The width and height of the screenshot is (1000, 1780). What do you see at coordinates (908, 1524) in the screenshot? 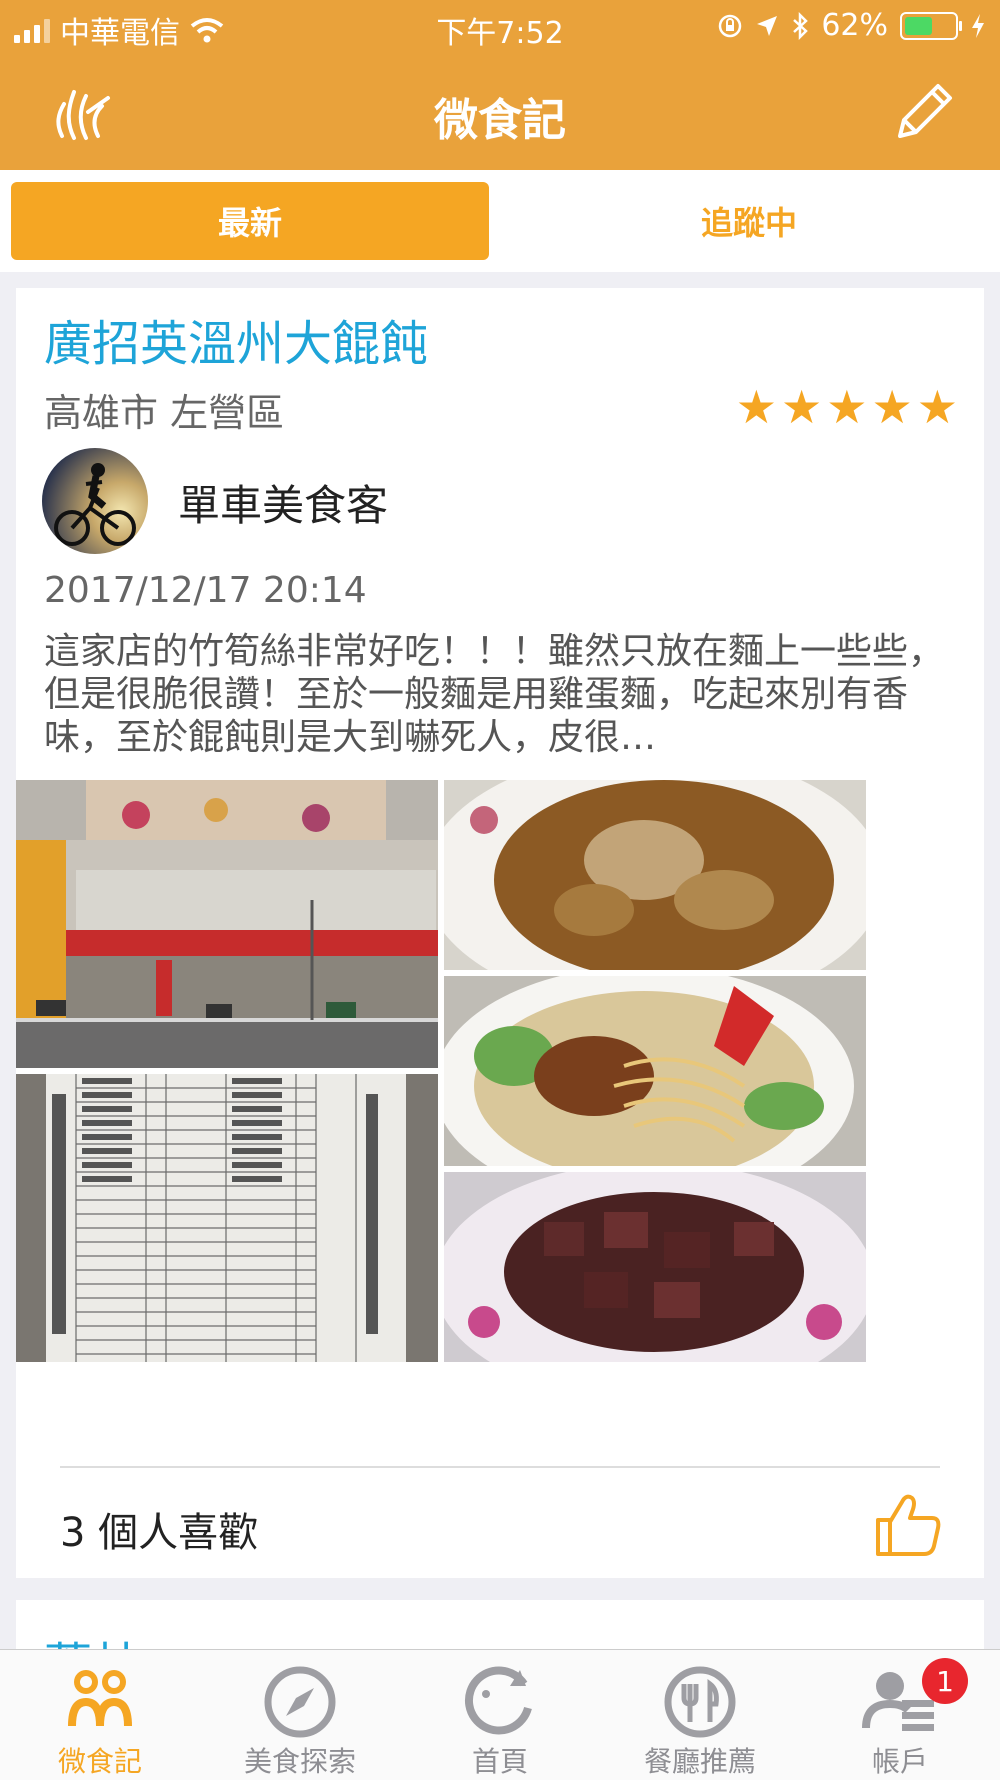
I see `thumbs-up-icon` at bounding box center [908, 1524].